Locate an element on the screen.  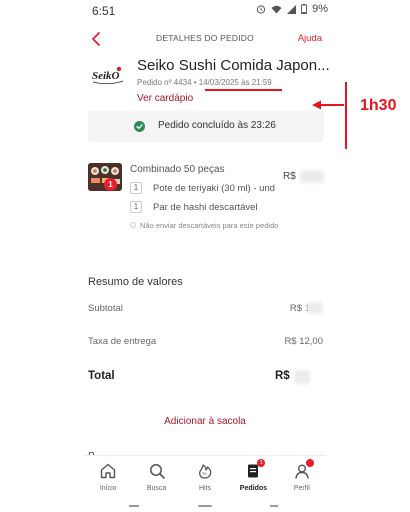
status-time: 6:51 is located at coordinates (104, 11).